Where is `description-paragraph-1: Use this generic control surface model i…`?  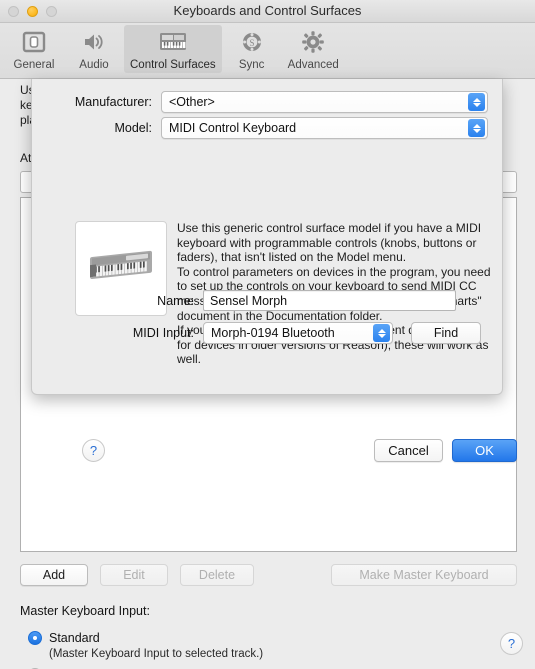 description-paragraph-1: Use this generic control surface model i… is located at coordinates (329, 243).